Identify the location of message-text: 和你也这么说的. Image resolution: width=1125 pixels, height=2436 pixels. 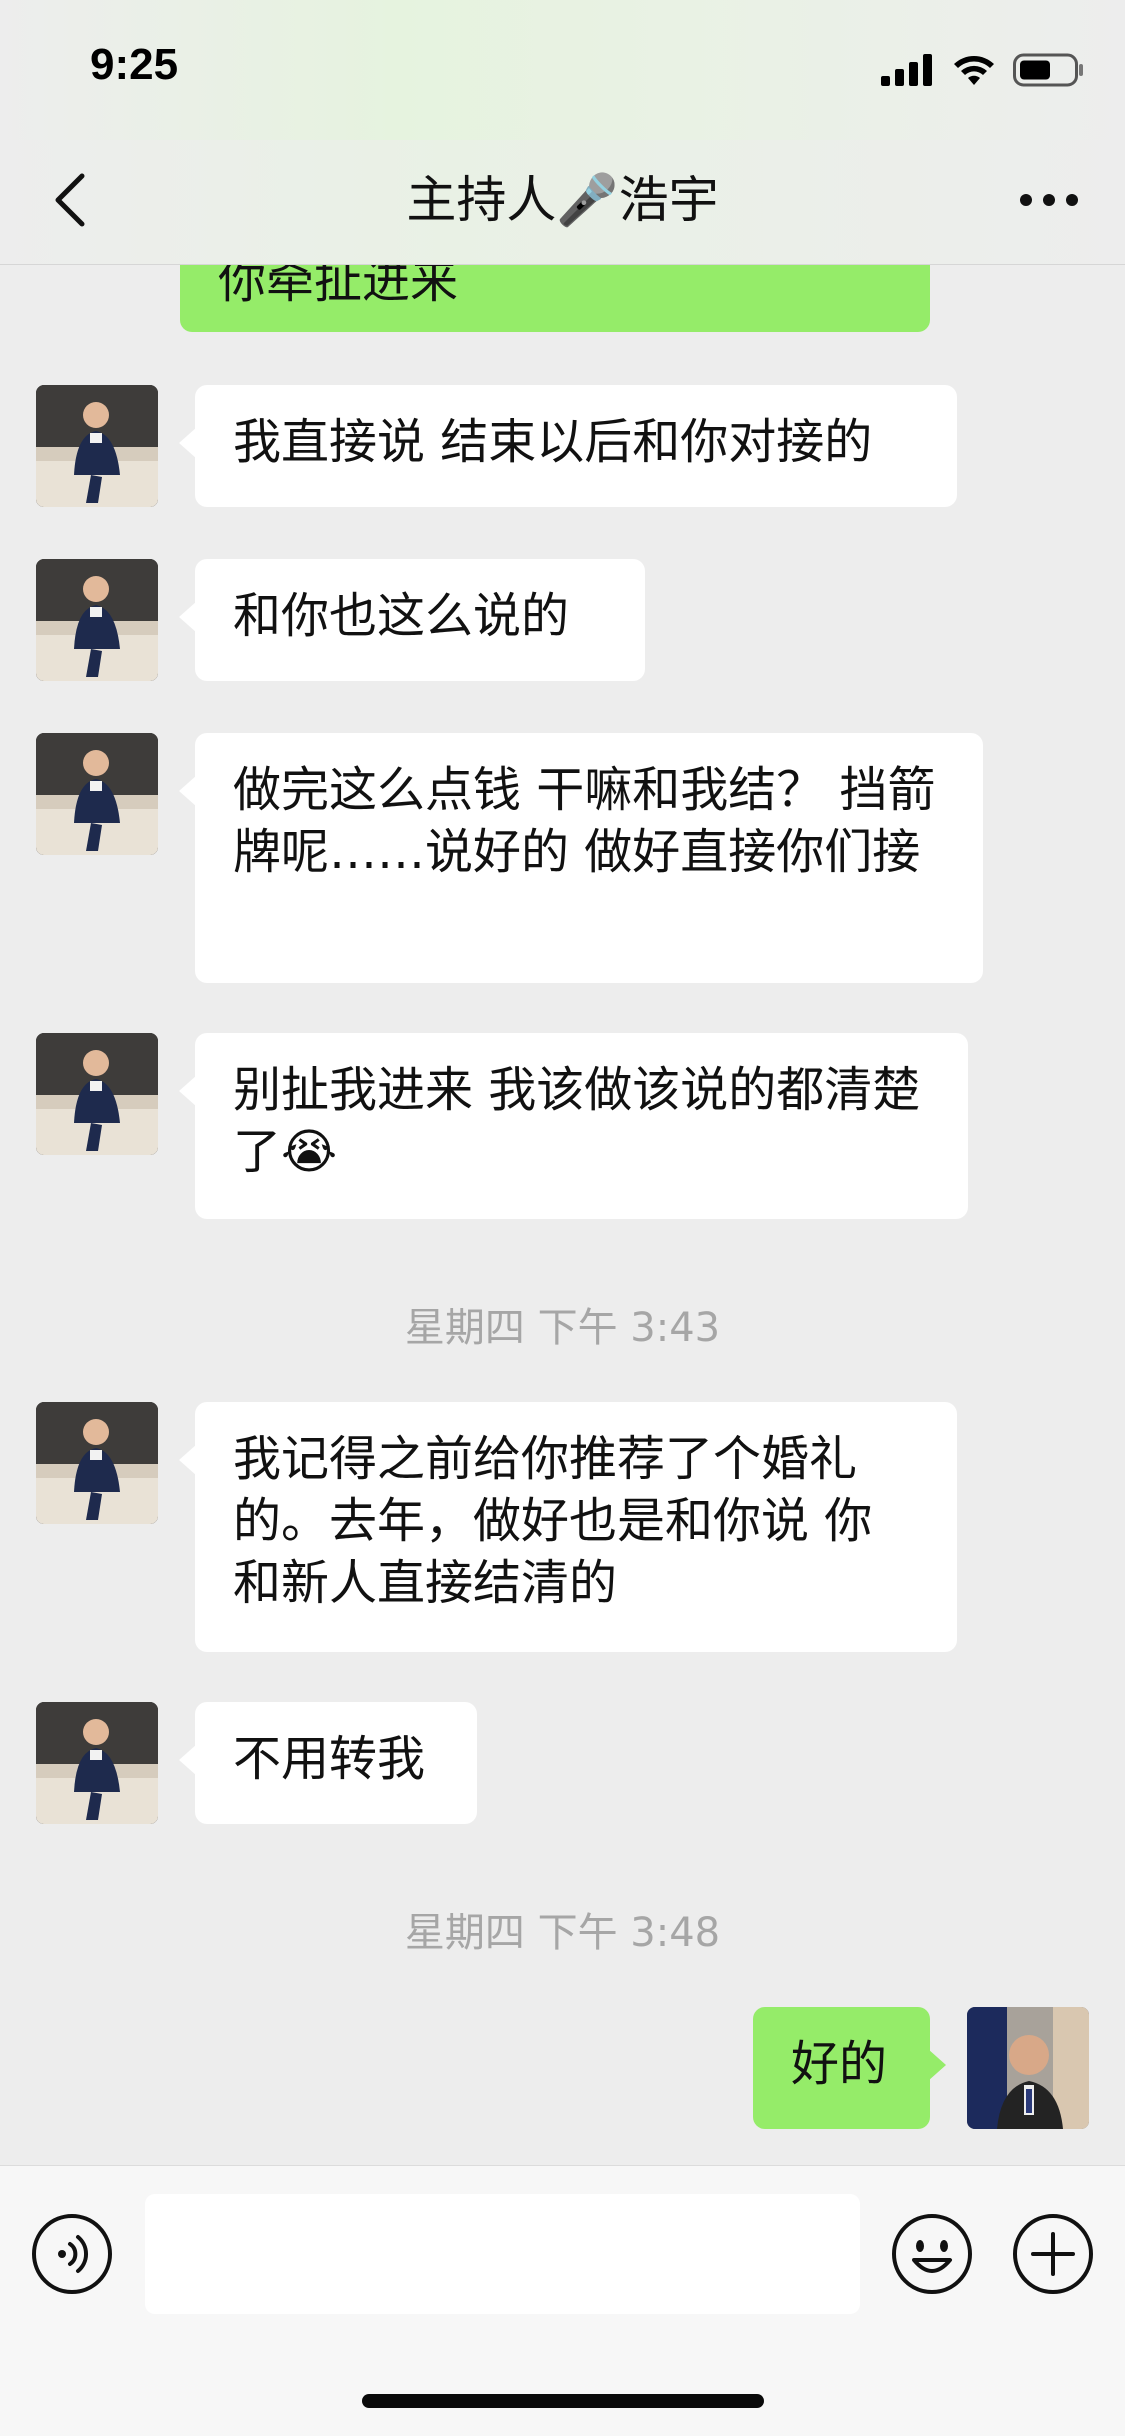
(401, 616).